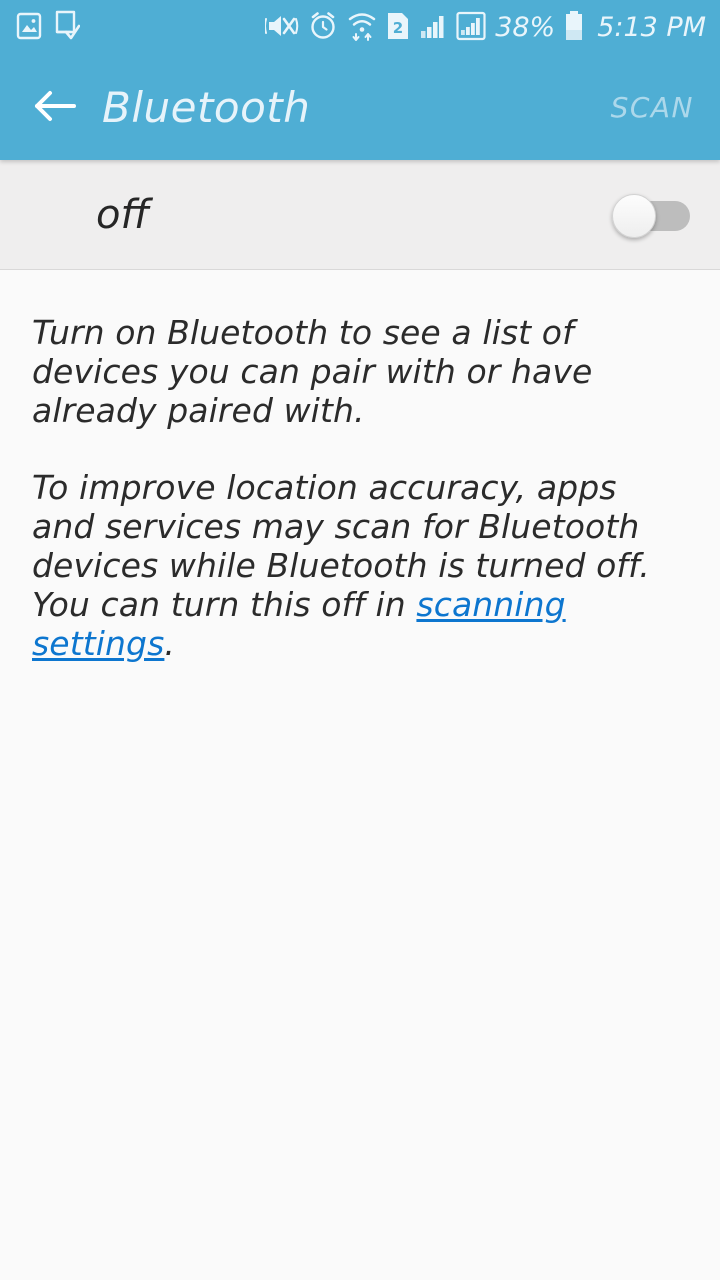  What do you see at coordinates (360, 215) in the screenshot?
I see `bluetooth-toggle-row: off` at bounding box center [360, 215].